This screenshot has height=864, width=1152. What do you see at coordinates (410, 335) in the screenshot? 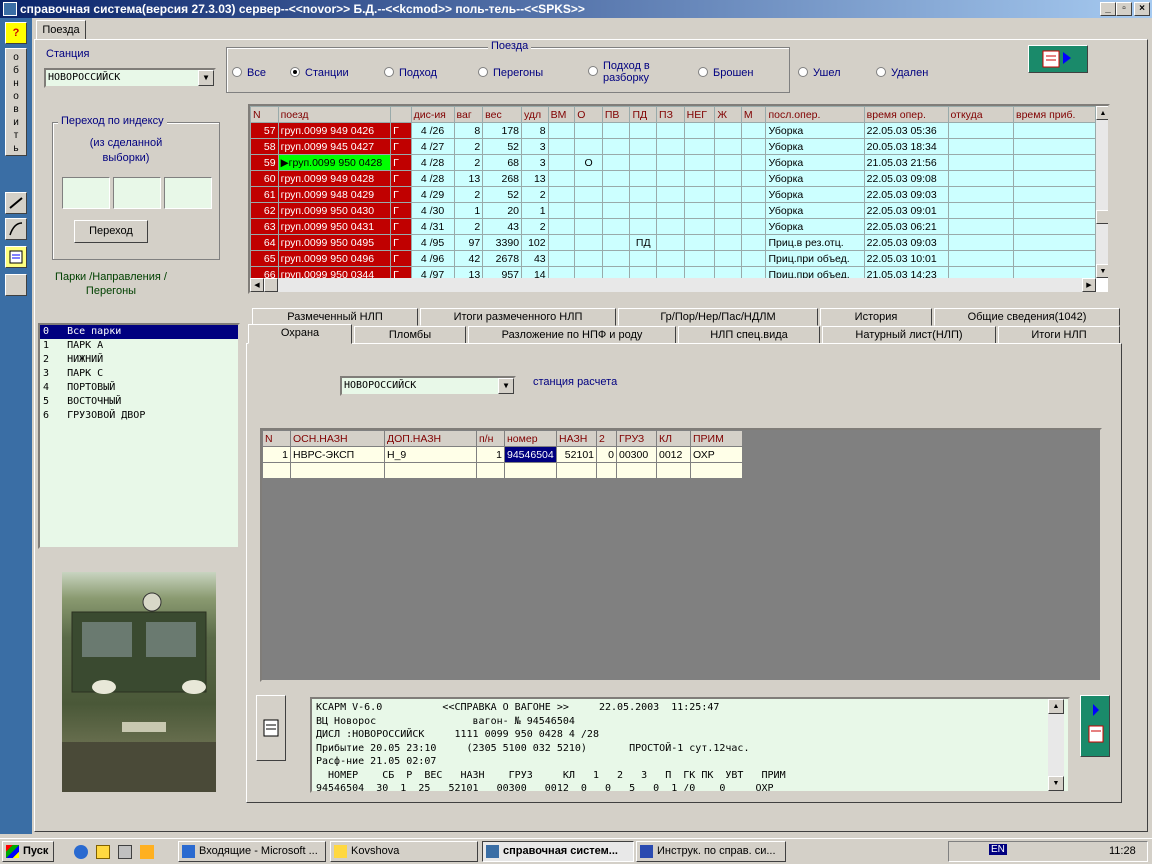
I see `tab-row2-1: Пломбы` at bounding box center [410, 335].